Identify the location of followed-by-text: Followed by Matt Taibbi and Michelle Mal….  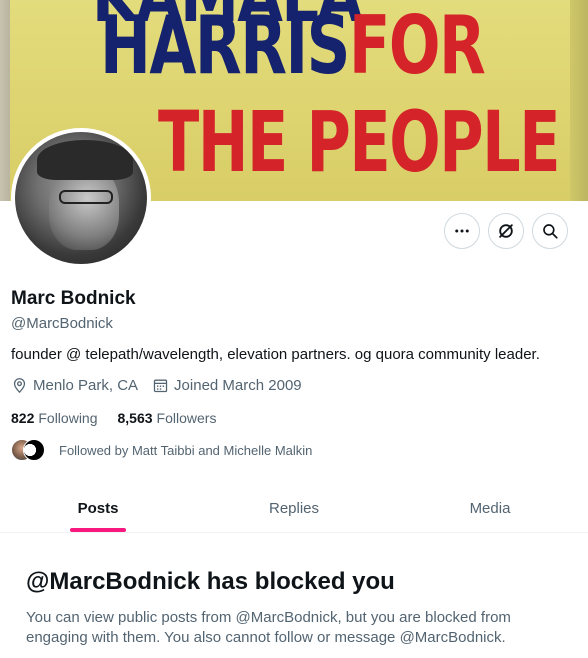
(186, 450).